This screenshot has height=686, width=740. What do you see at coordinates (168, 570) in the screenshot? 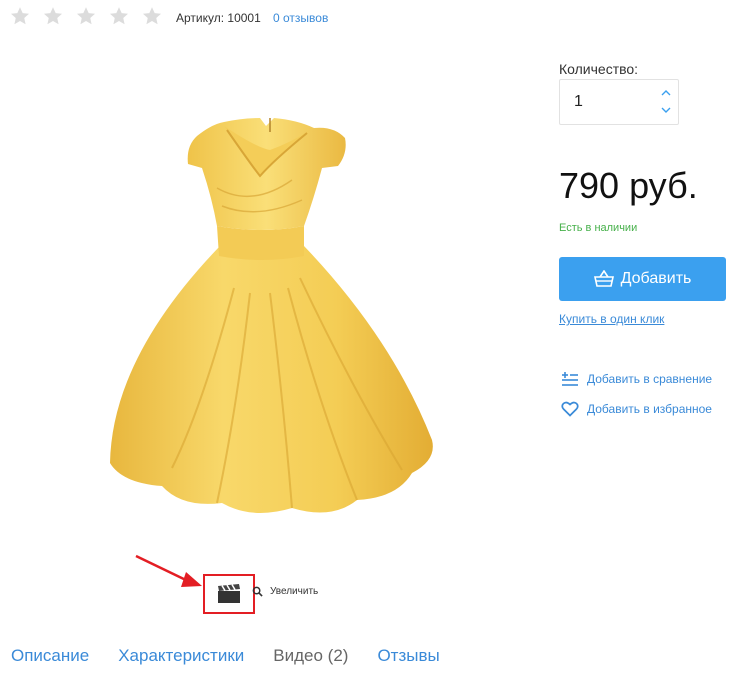
I see `arrow-annotation-icon` at bounding box center [168, 570].